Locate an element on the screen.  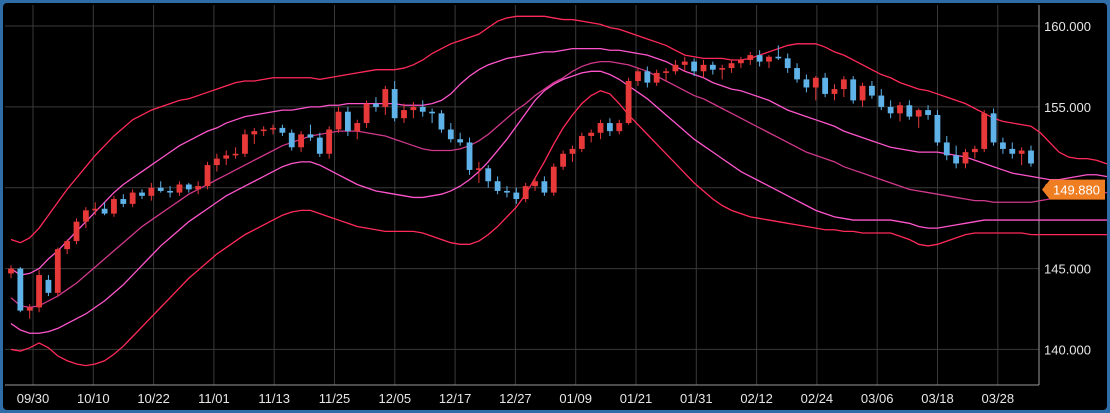
x-tick-label: 01/09 is located at coordinates (575, 398).